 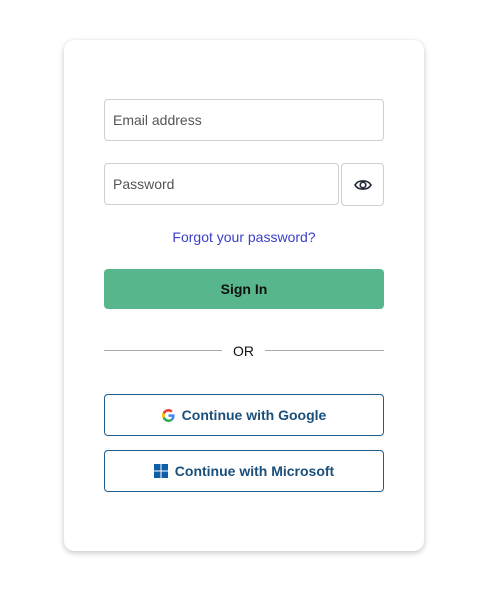 What do you see at coordinates (168, 415) in the screenshot?
I see `google-logo-icon` at bounding box center [168, 415].